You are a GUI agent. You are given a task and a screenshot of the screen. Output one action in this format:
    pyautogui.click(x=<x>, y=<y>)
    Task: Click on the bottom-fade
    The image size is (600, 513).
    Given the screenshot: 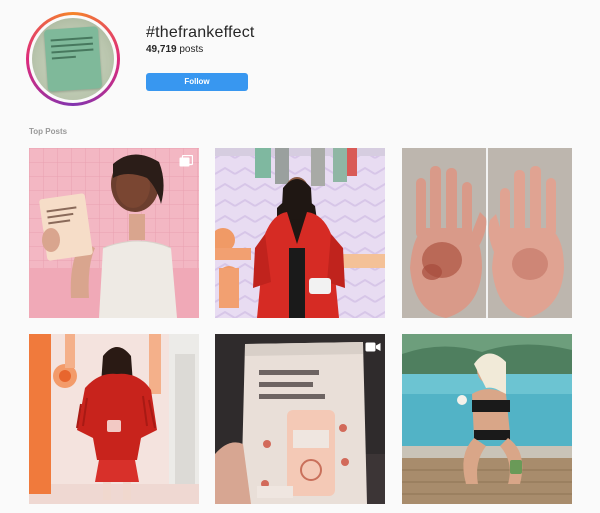 What is the action you would take?
    pyautogui.click(x=300, y=509)
    